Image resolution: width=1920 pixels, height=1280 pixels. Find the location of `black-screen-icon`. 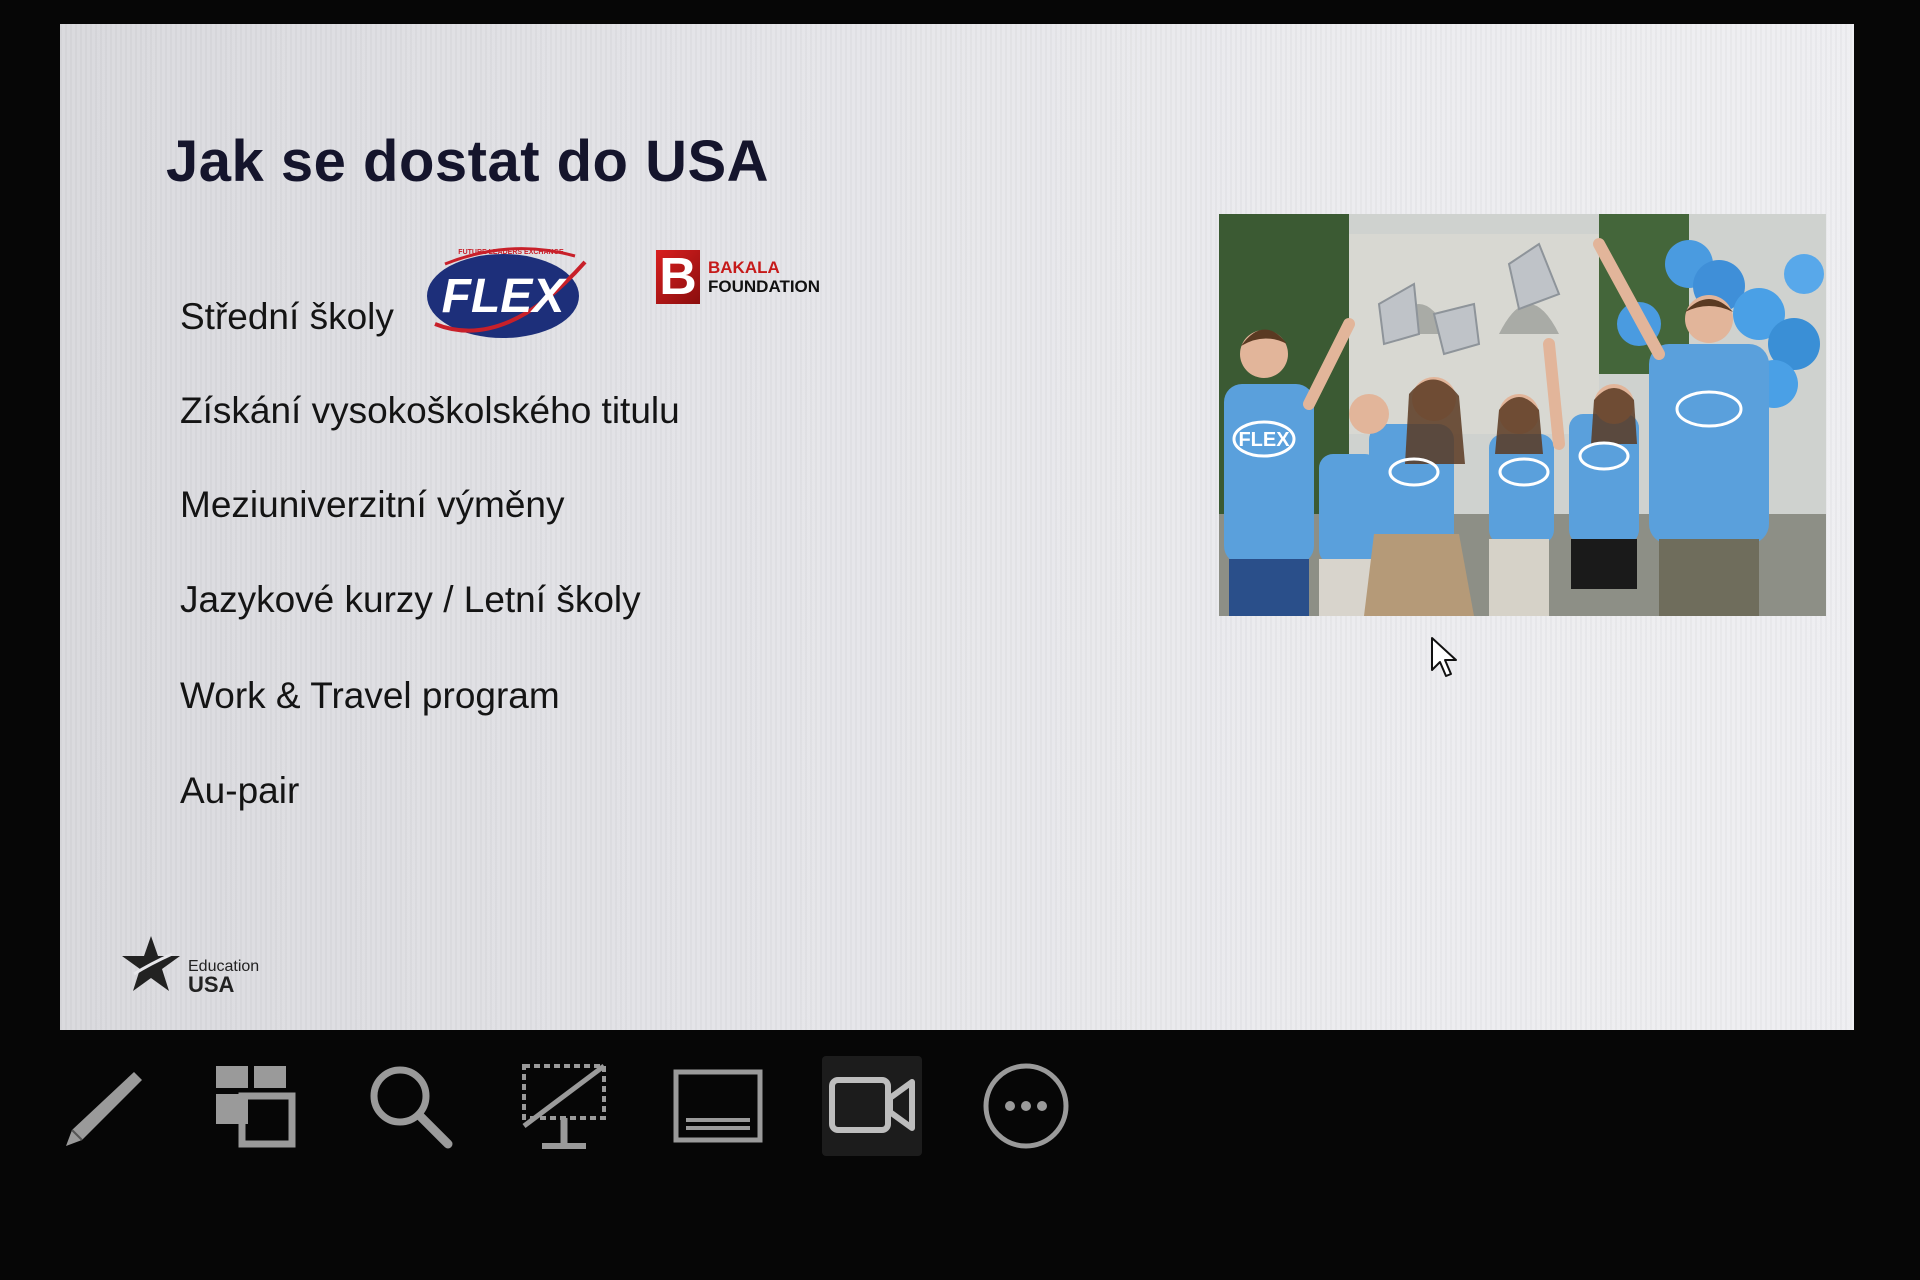

black-screen-icon is located at coordinates (564, 1106).